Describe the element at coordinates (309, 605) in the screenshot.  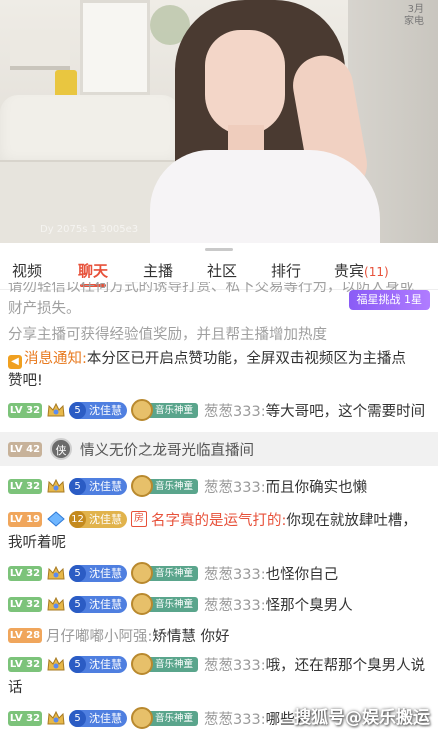
I see `message-text: 怪那个臭男人` at that location.